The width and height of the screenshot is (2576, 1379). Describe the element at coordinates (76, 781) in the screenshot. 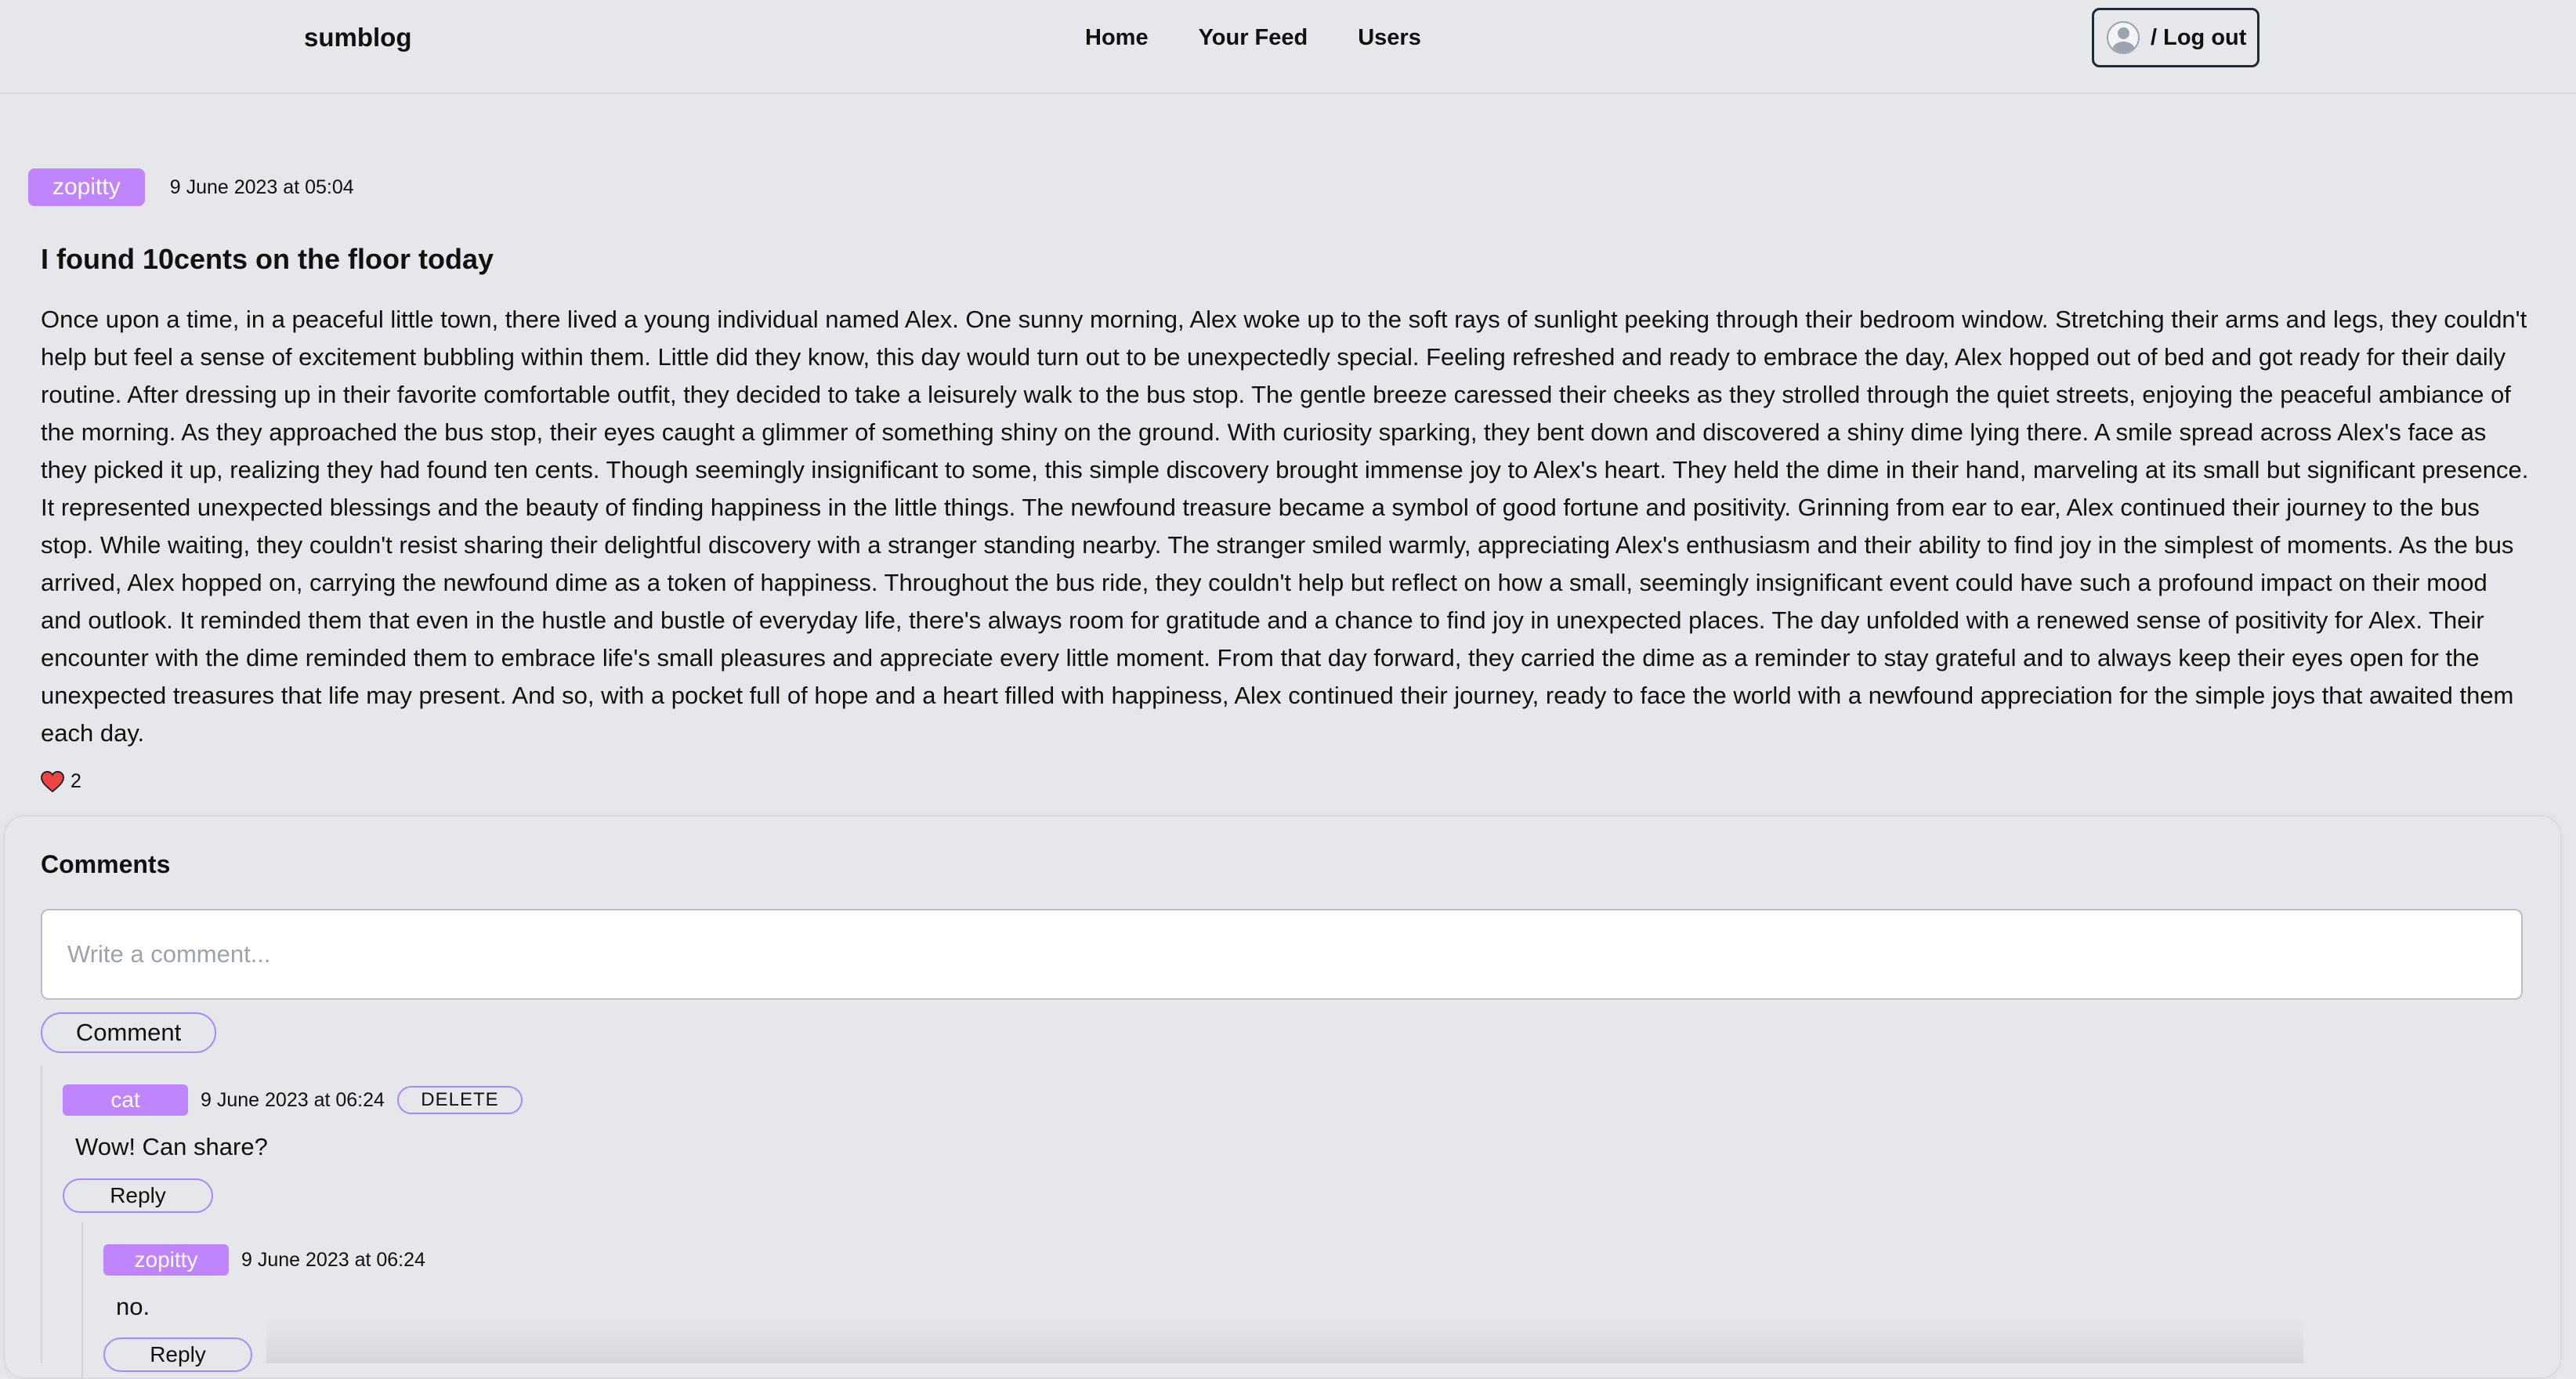

I see `like-count: 2` at that location.